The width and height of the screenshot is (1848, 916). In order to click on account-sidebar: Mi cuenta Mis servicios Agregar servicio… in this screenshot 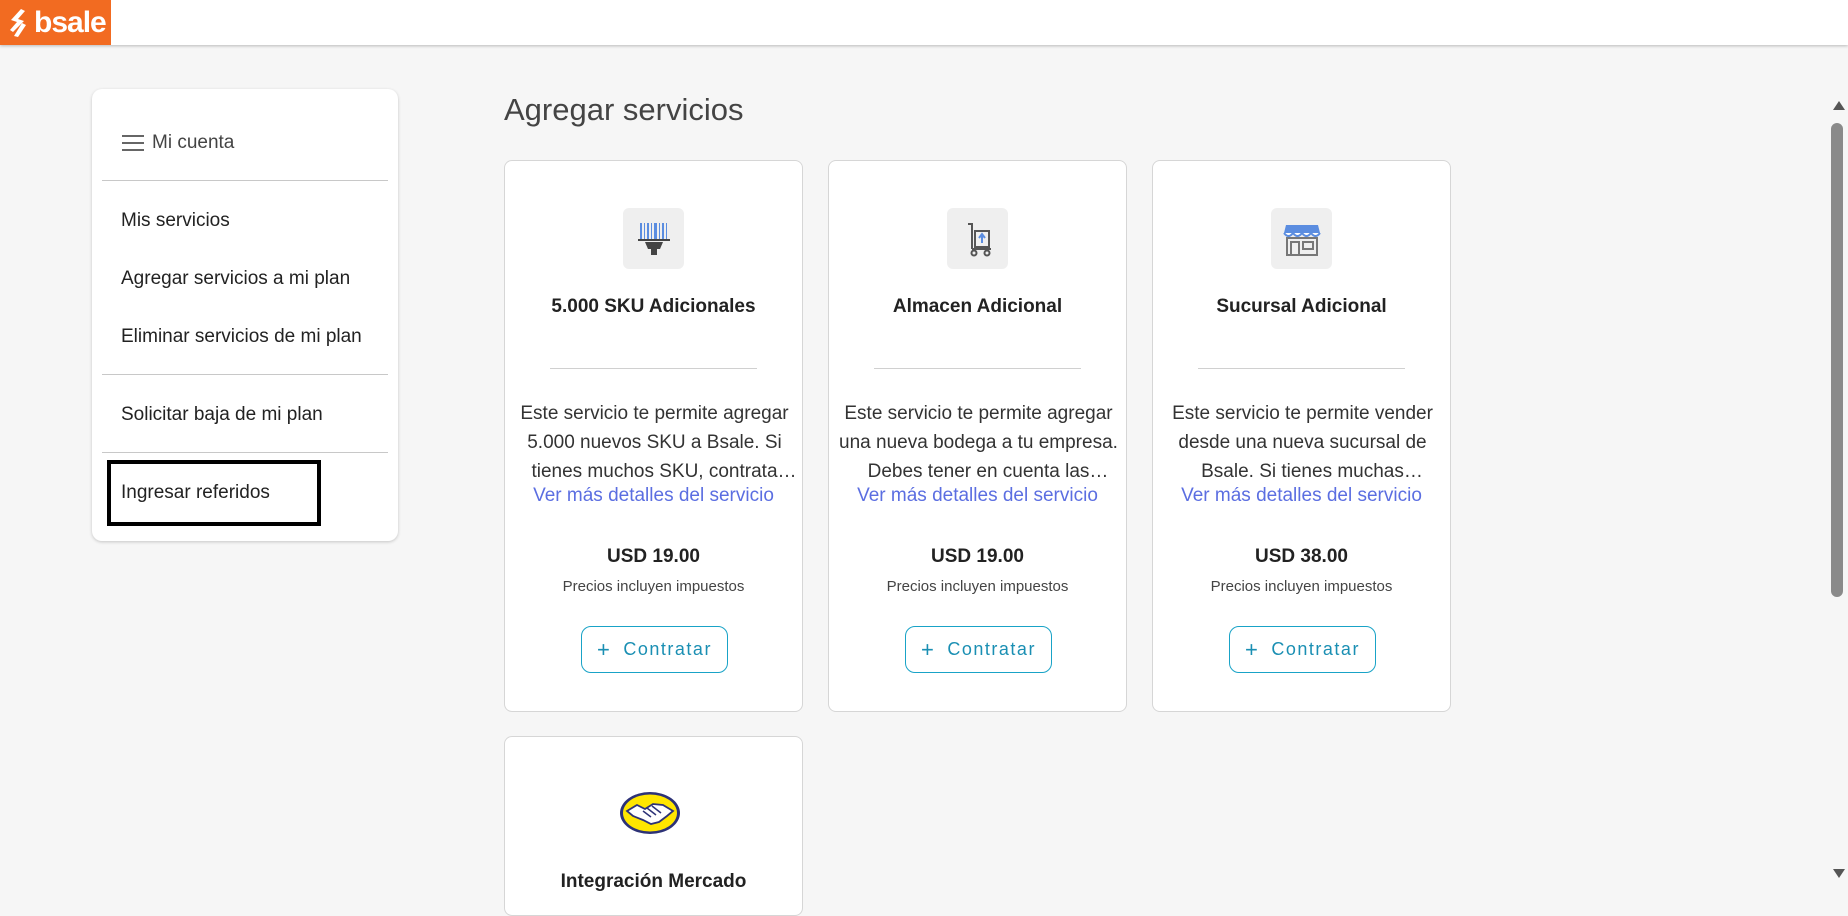, I will do `click(245, 315)`.